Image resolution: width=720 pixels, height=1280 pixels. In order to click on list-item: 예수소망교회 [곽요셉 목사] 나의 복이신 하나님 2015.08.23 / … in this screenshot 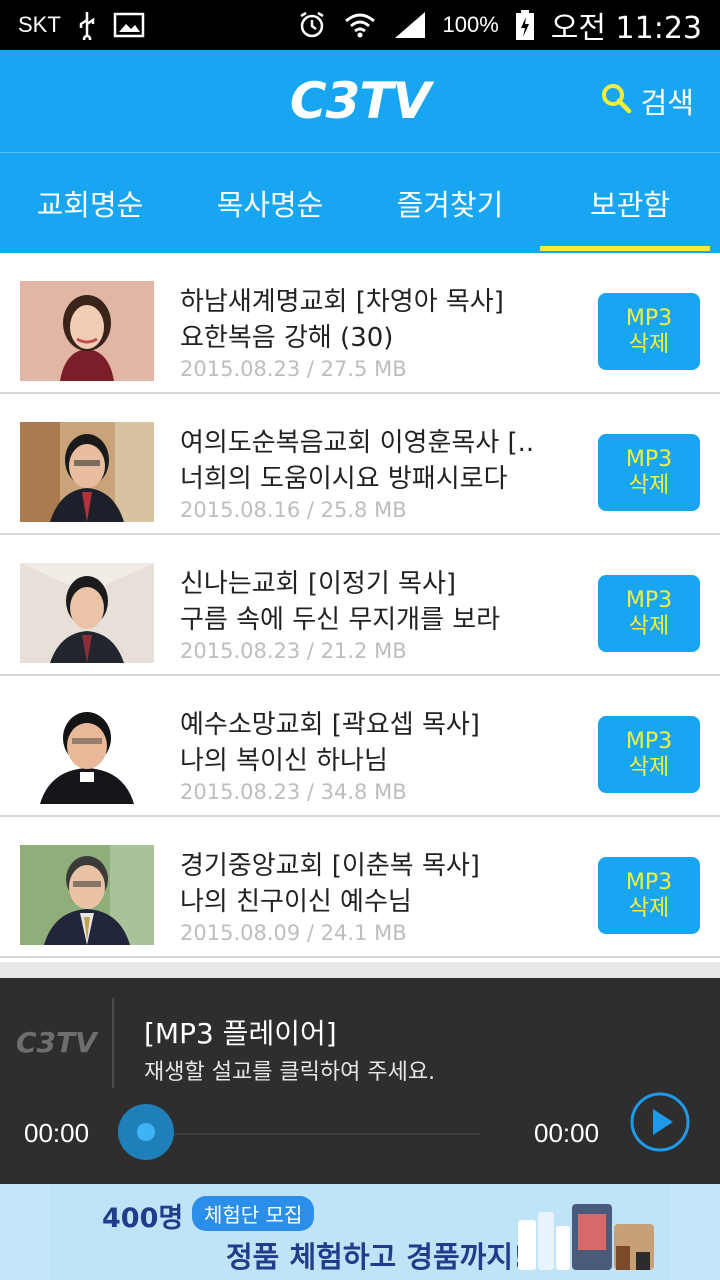, I will do `click(360, 746)`.